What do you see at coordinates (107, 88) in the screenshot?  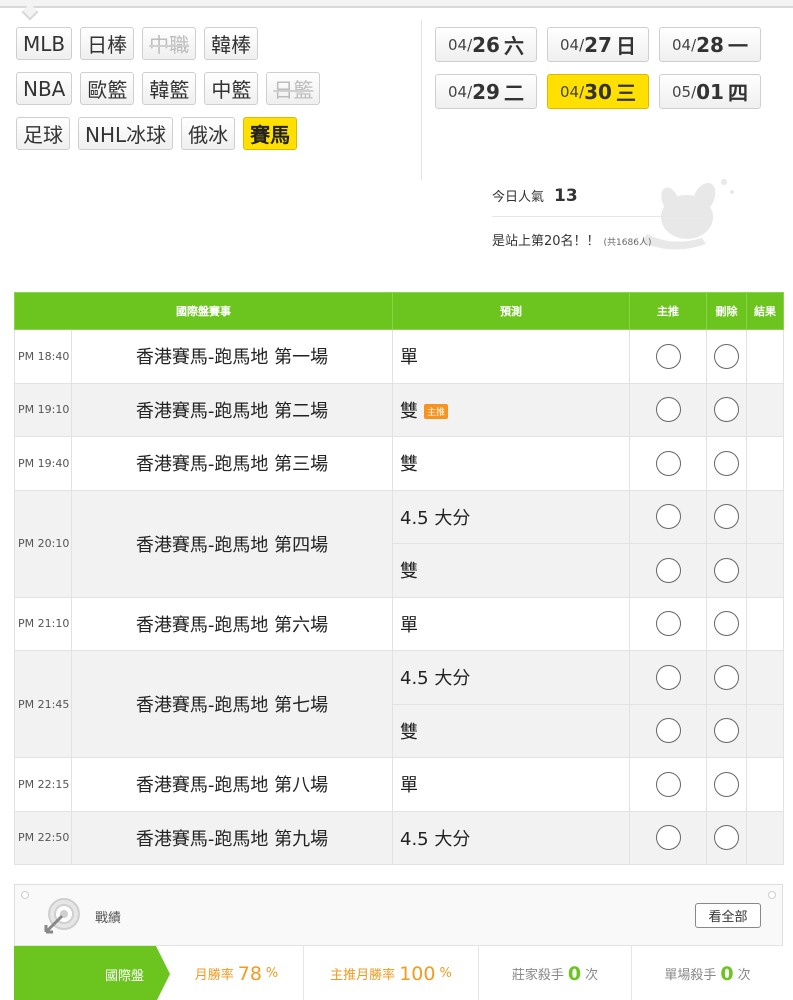 I see `sport-button: 歐籃` at bounding box center [107, 88].